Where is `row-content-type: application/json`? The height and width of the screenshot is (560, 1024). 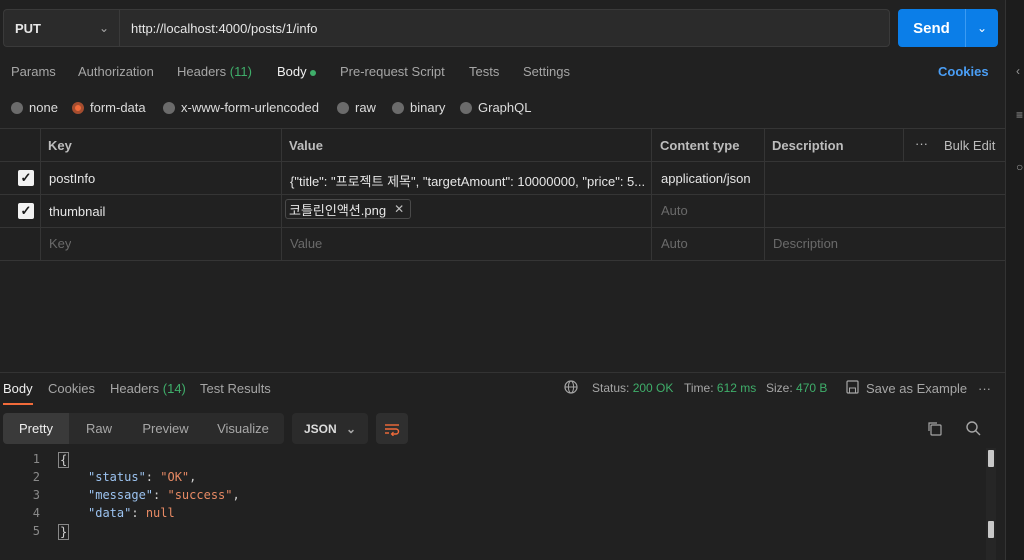 row-content-type: application/json is located at coordinates (706, 178).